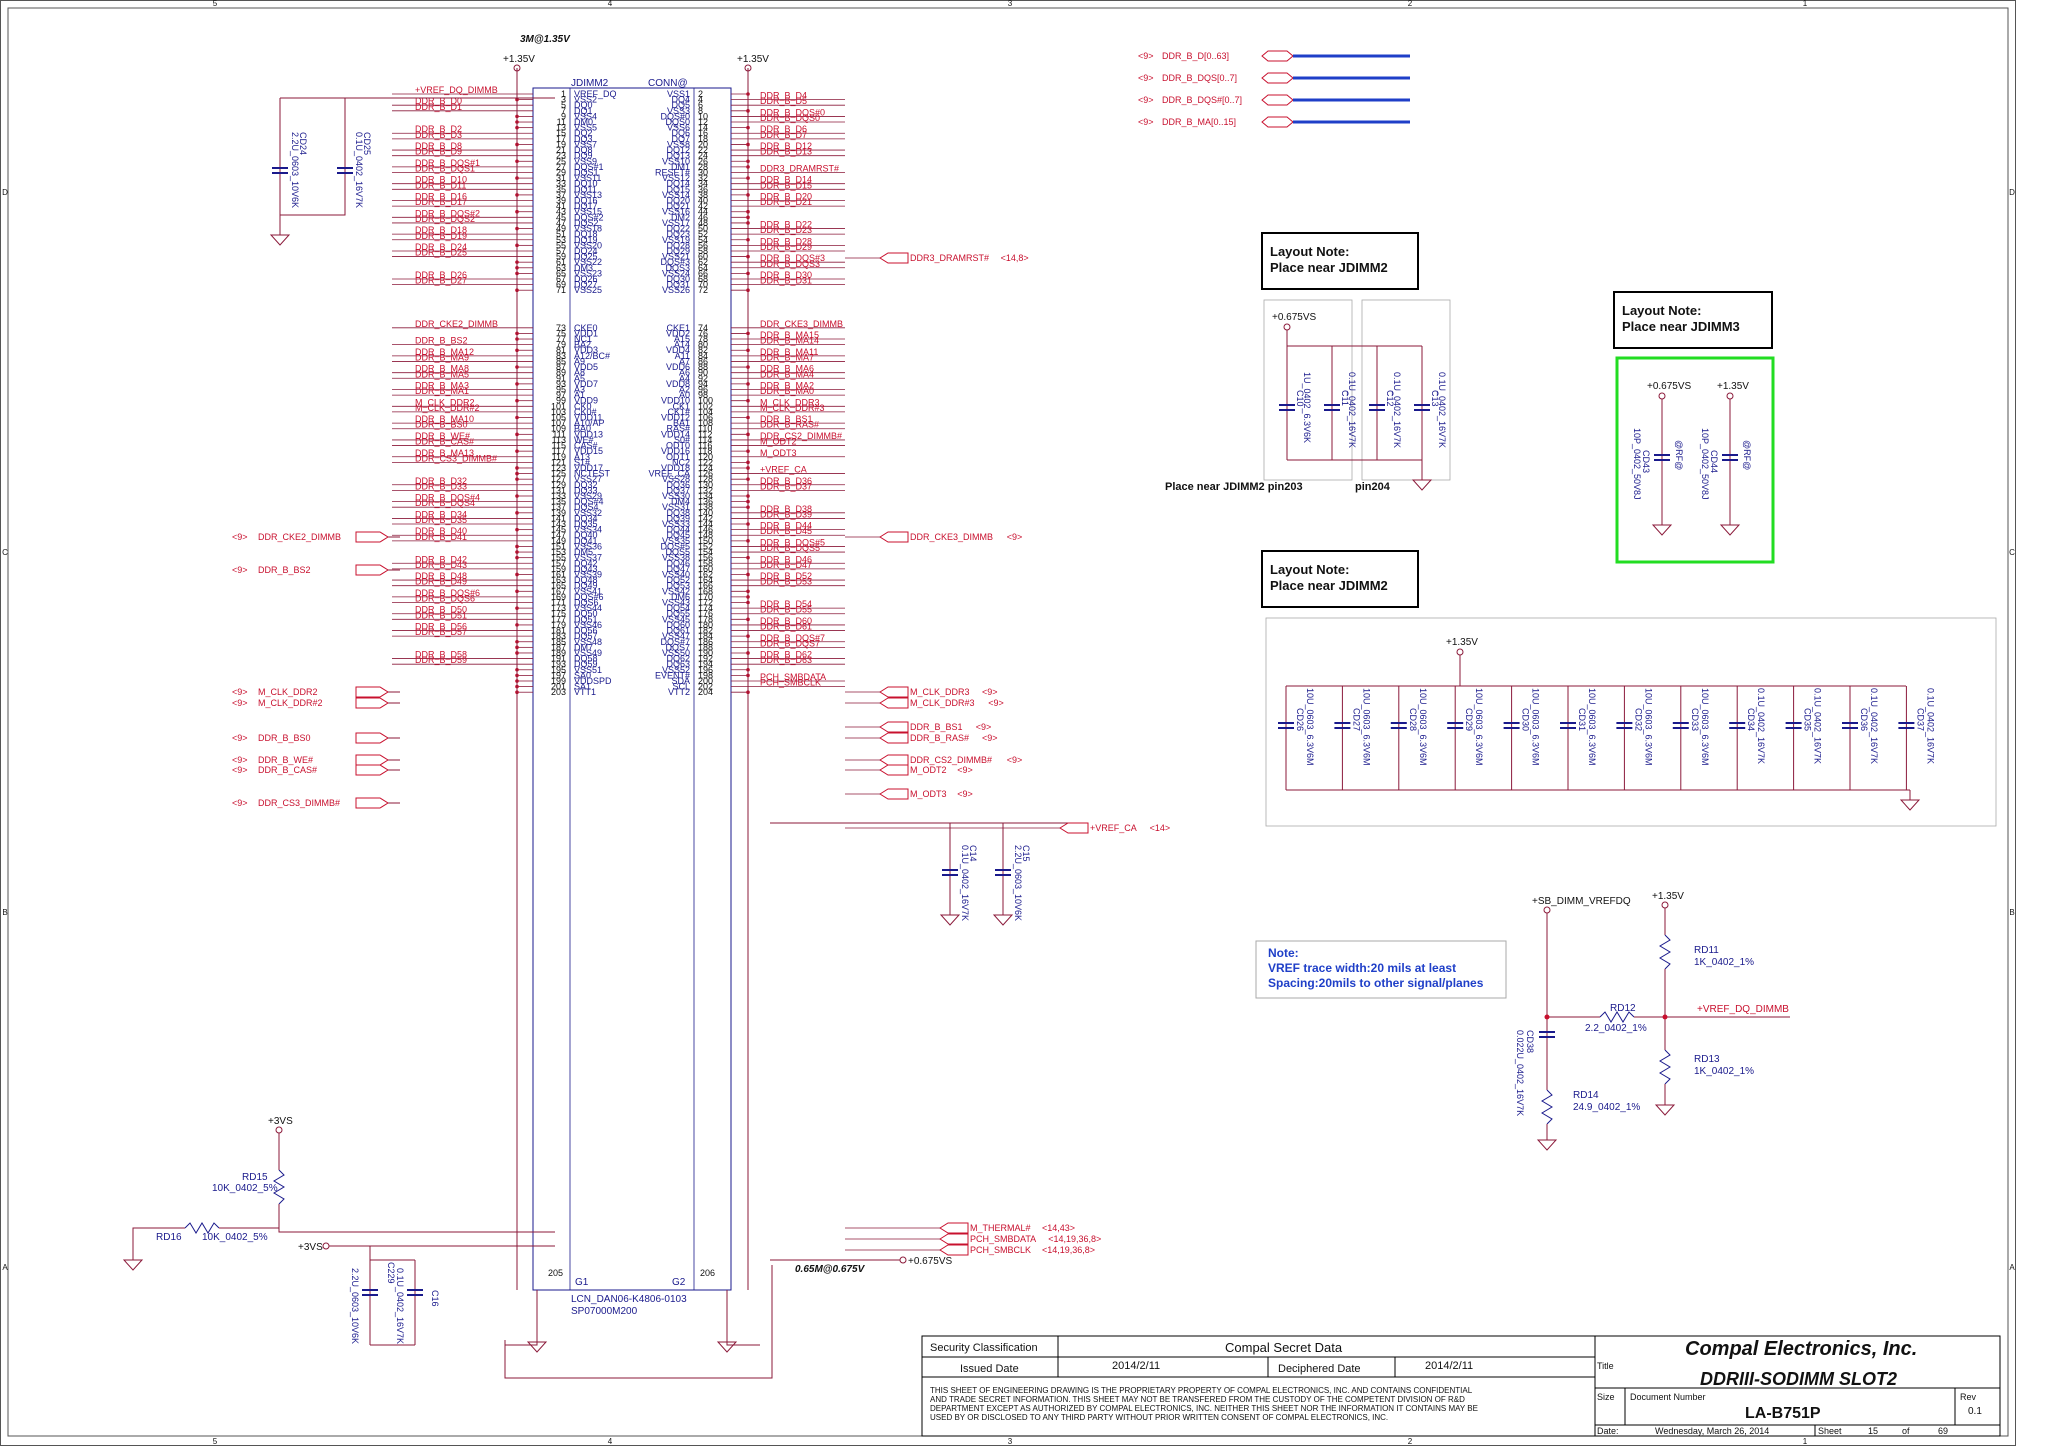 Image resolution: width=2048 pixels, height=1452 pixels. Describe the element at coordinates (445, 219) in the screenshot. I see `net-label: DDR_B_DQS2` at that location.